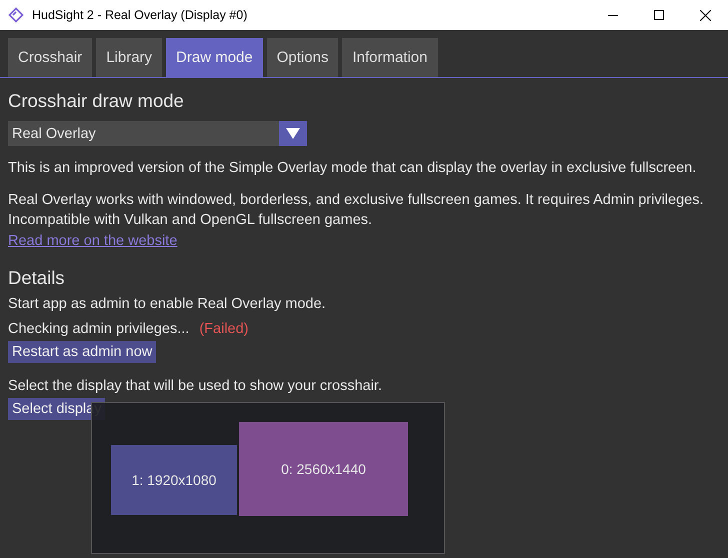  What do you see at coordinates (37, 278) in the screenshot?
I see `section-heading: Details` at bounding box center [37, 278].